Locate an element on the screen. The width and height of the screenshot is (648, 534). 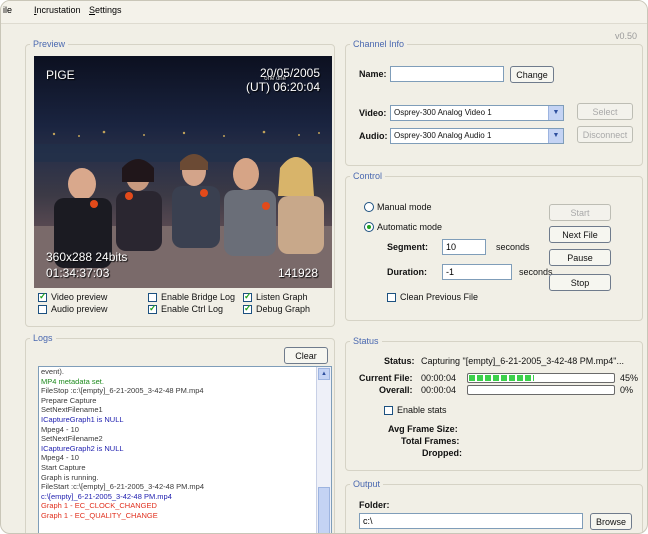
menu-settings: Settings is located at coordinates (105, 10).